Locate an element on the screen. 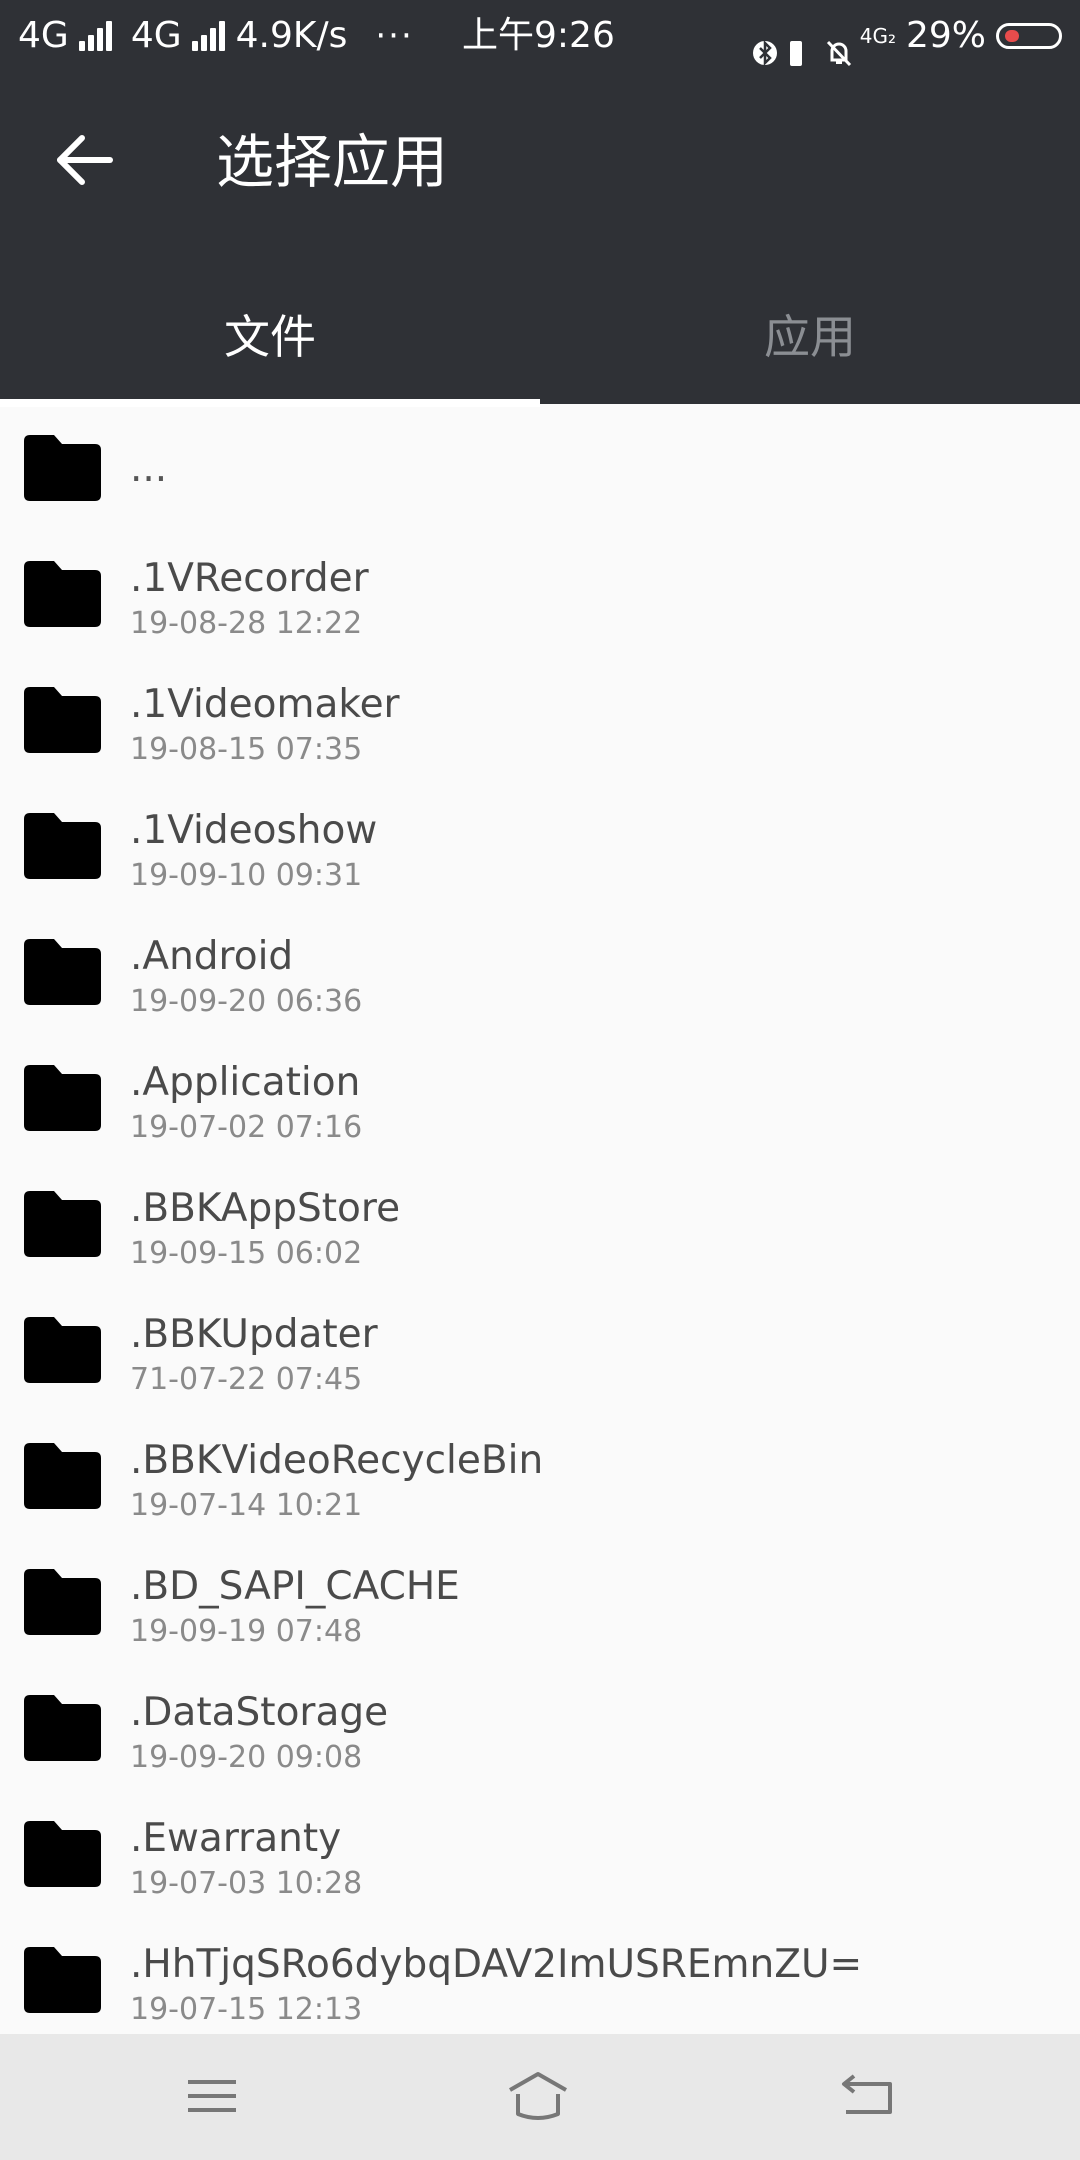 This screenshot has width=1080, height=2160. status-bar: 4G 4G 4.9K/s ··· 上午9:26 4G₂ 29% is located at coordinates (540, 36).